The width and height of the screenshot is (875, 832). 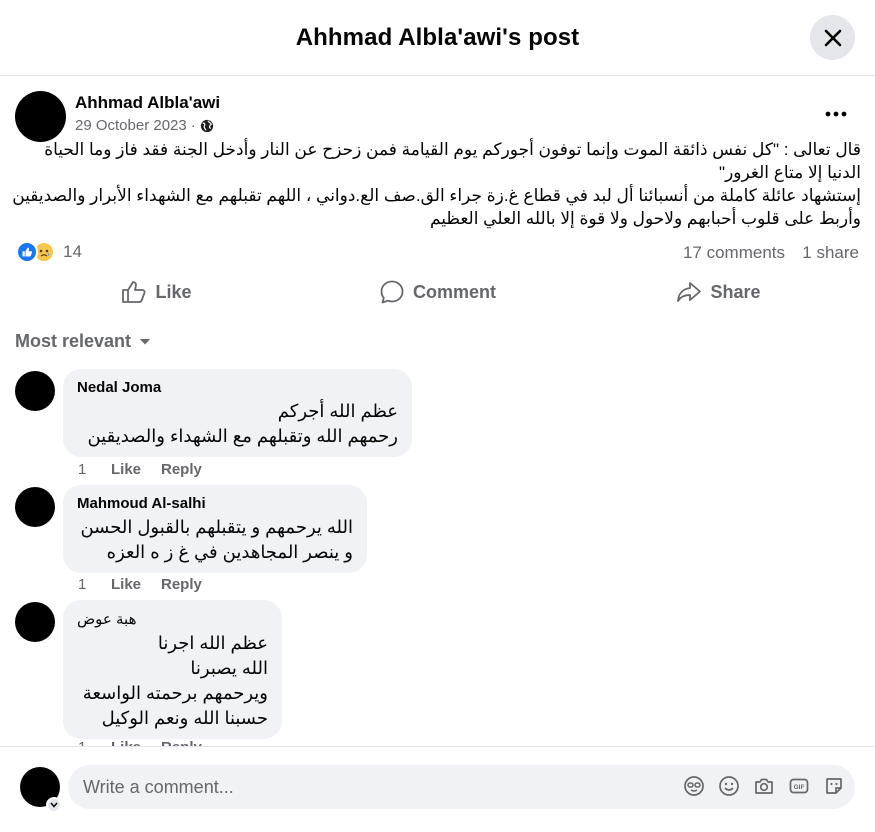 I want to click on comment-line: رحمهم الله وتقبلهم مع الشهداء والصديقين, so click(x=242, y=436).